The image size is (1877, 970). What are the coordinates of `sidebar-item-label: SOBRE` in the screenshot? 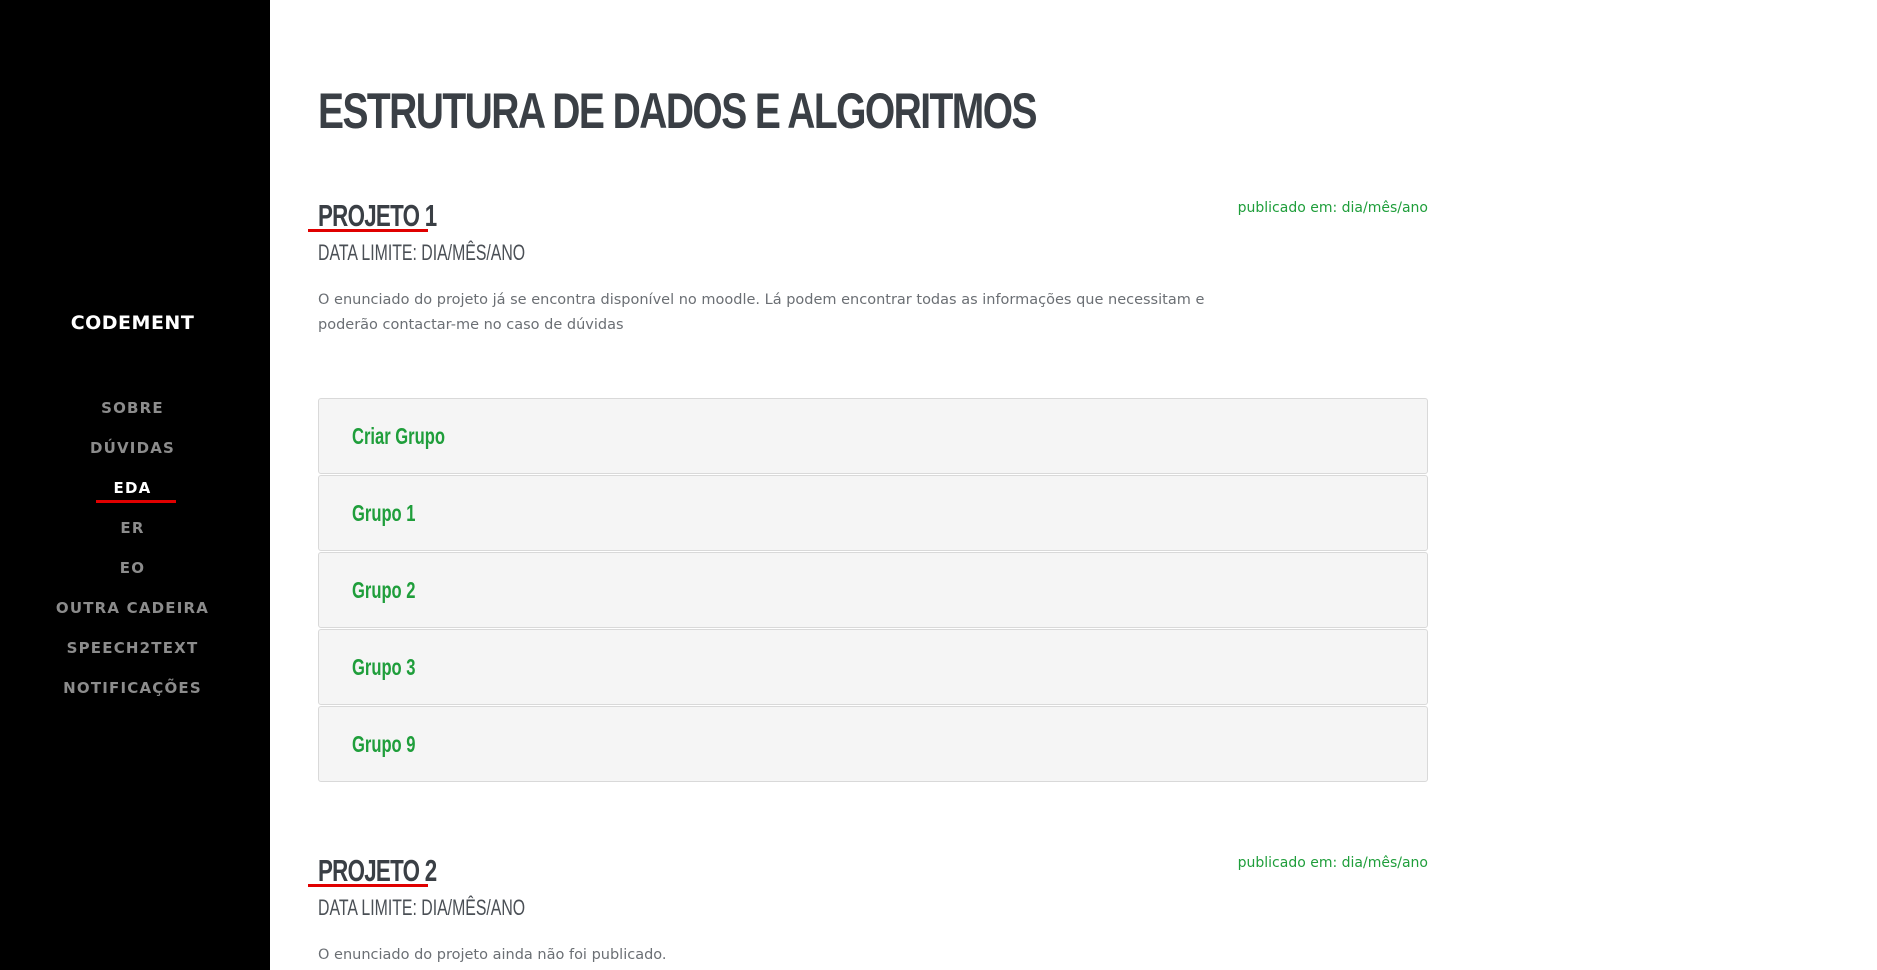 It's located at (132, 408).